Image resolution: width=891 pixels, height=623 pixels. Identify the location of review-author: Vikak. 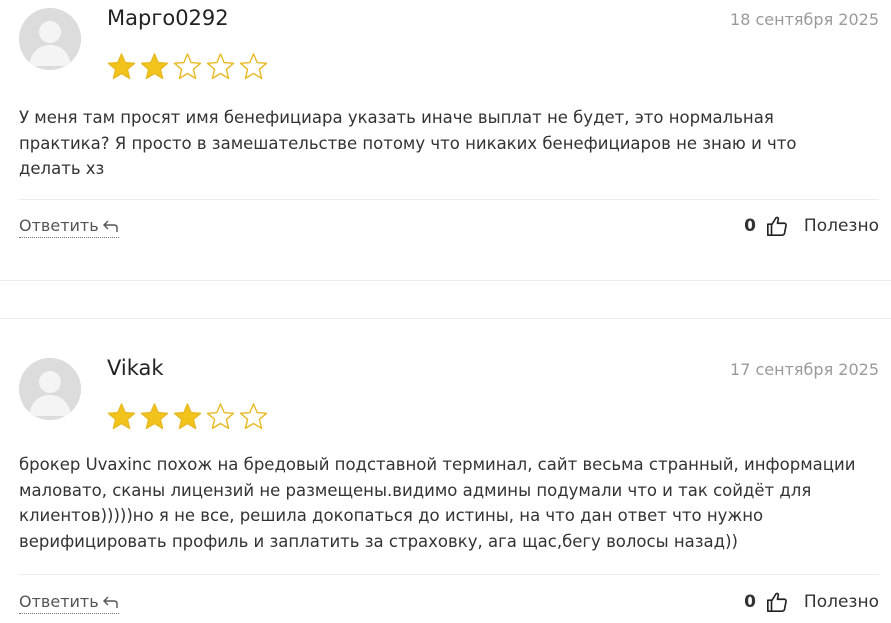
(135, 368).